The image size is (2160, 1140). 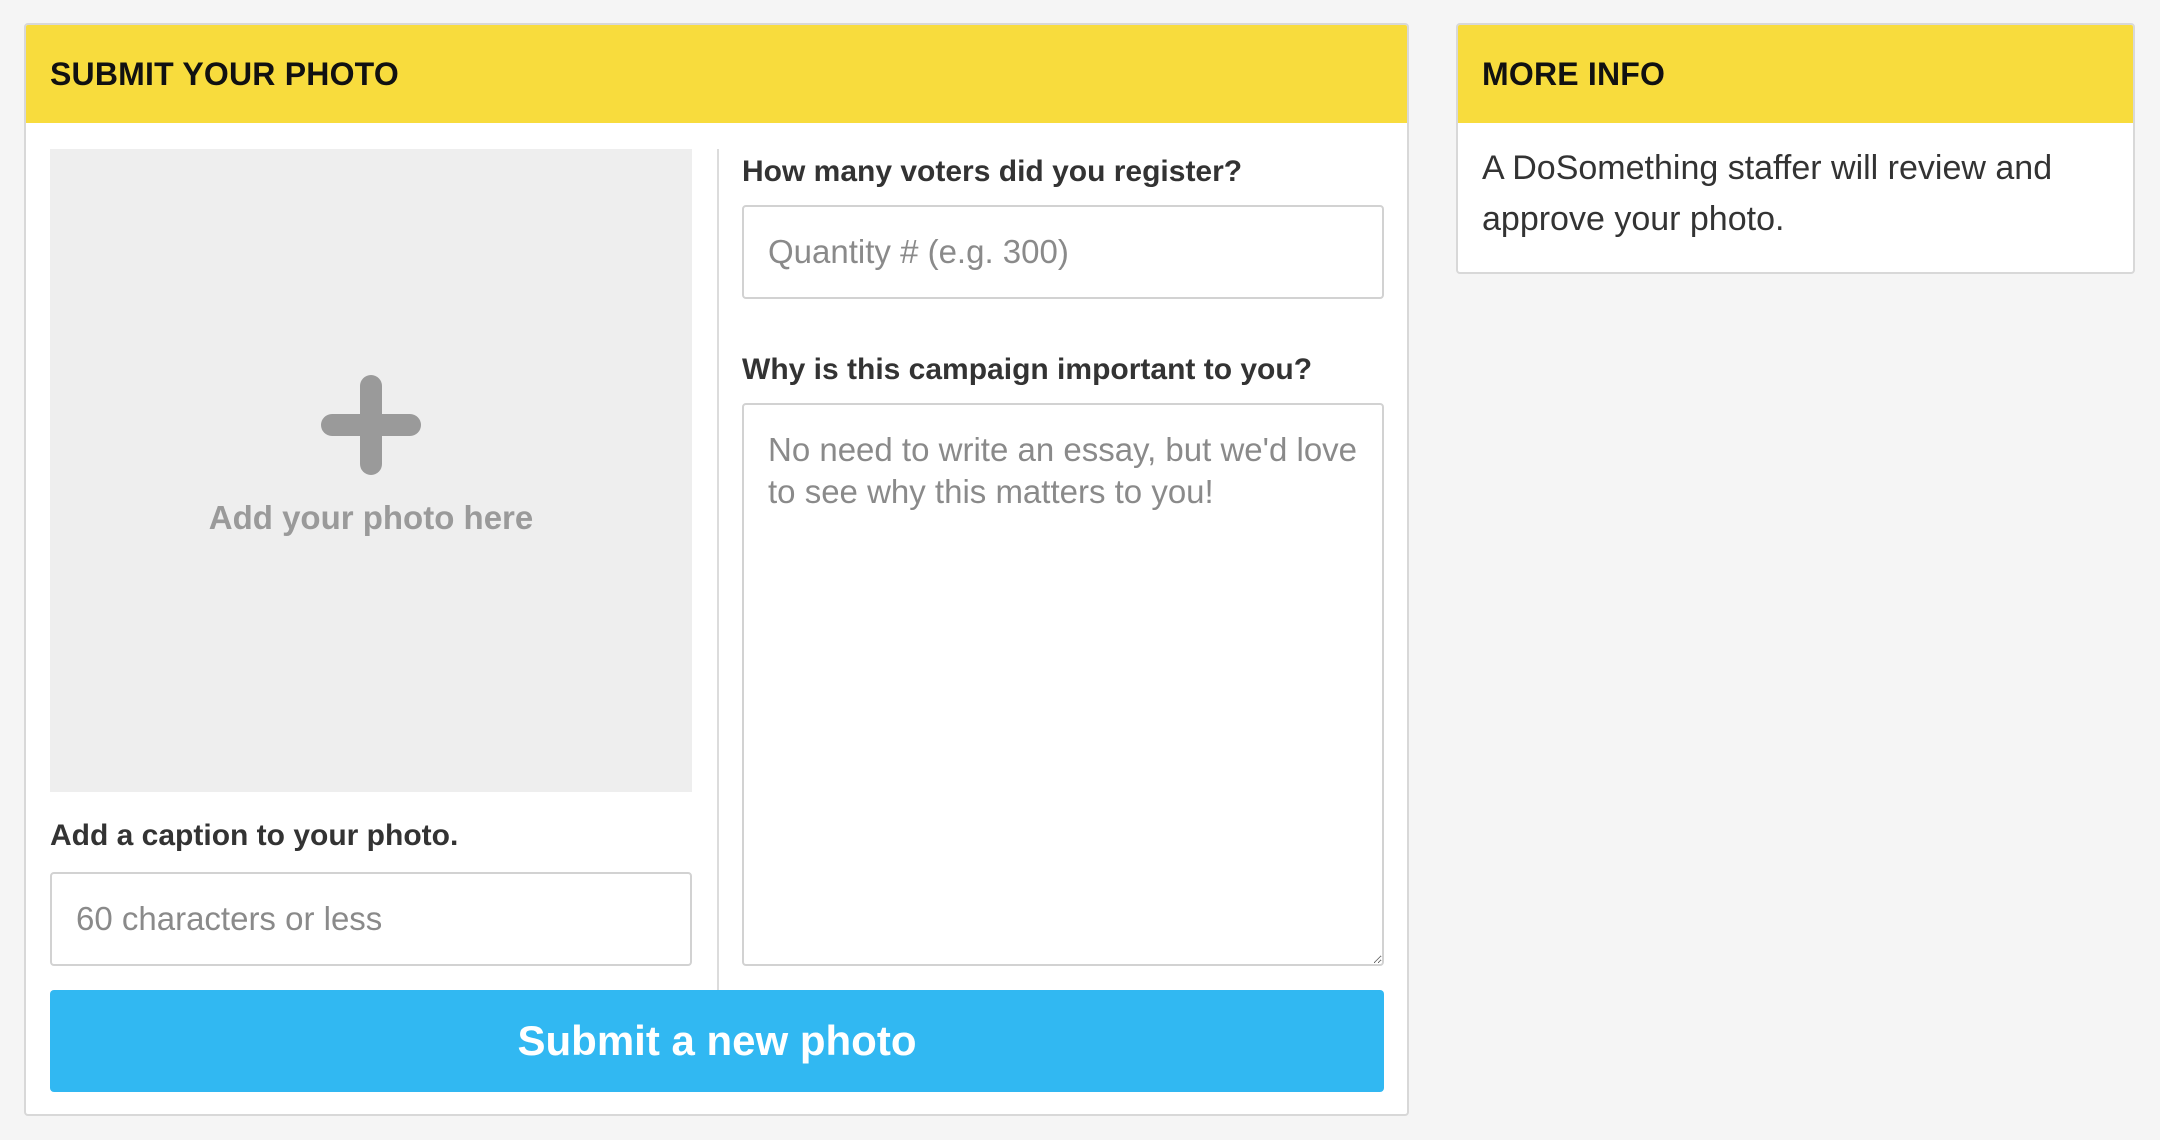 What do you see at coordinates (716, 74) in the screenshot?
I see `submit-photo-title: SUBMIT YOUR PHOTO` at bounding box center [716, 74].